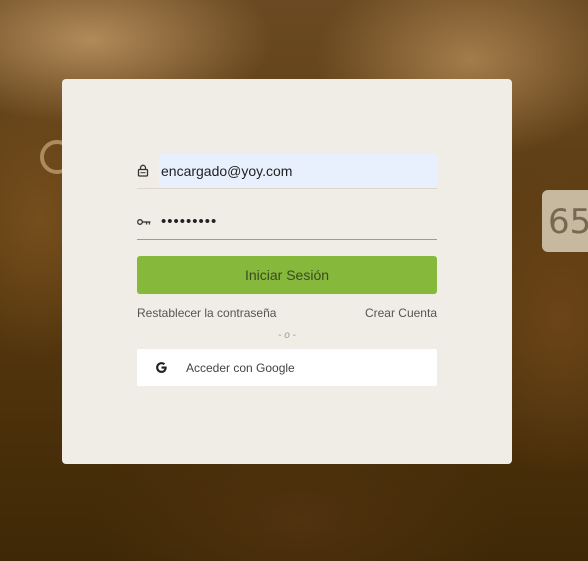  I want to click on create-account-link: Crear Cuenta, so click(401, 313).